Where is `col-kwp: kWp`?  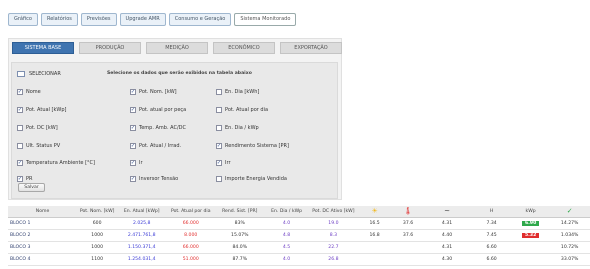 col-kwp: kWp is located at coordinates (530, 212).